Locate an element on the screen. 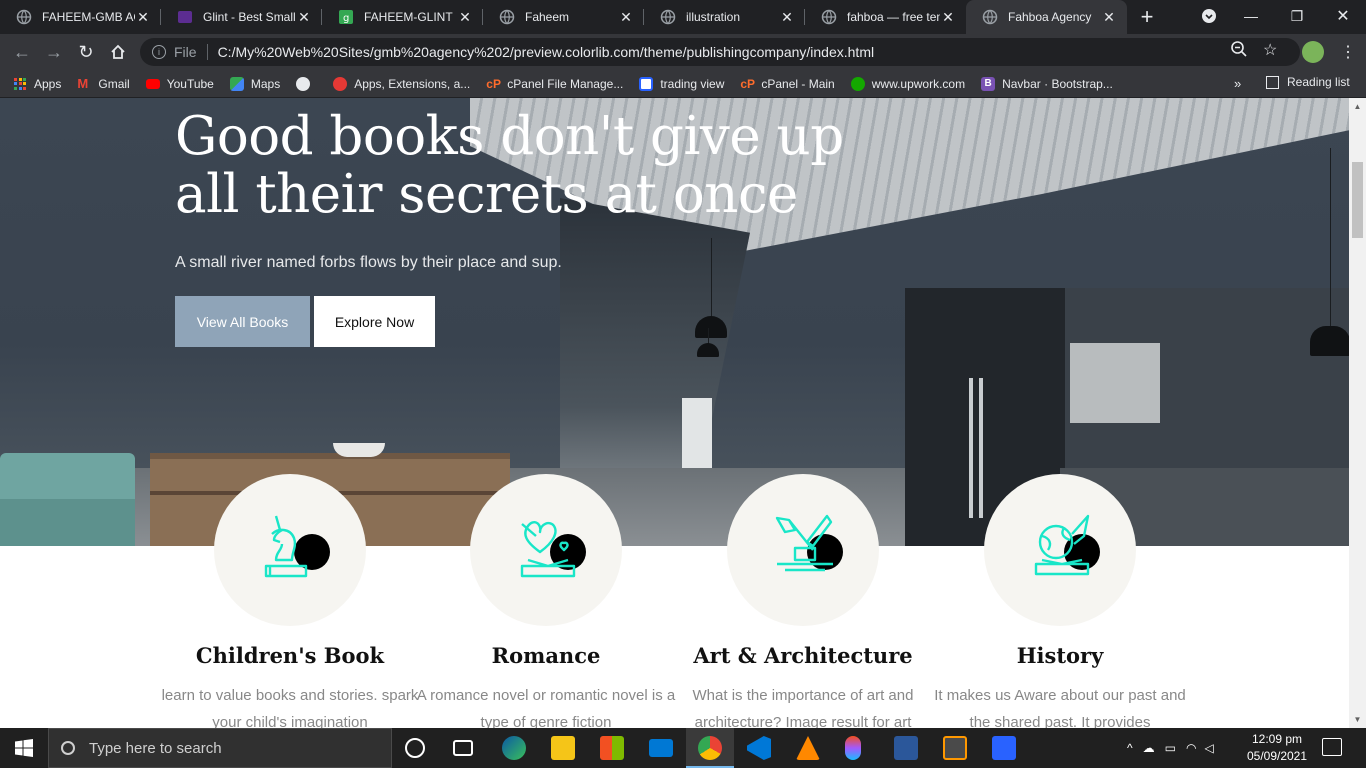 The width and height of the screenshot is (1366, 768). bookmark-maps: Maps is located at coordinates (255, 83).